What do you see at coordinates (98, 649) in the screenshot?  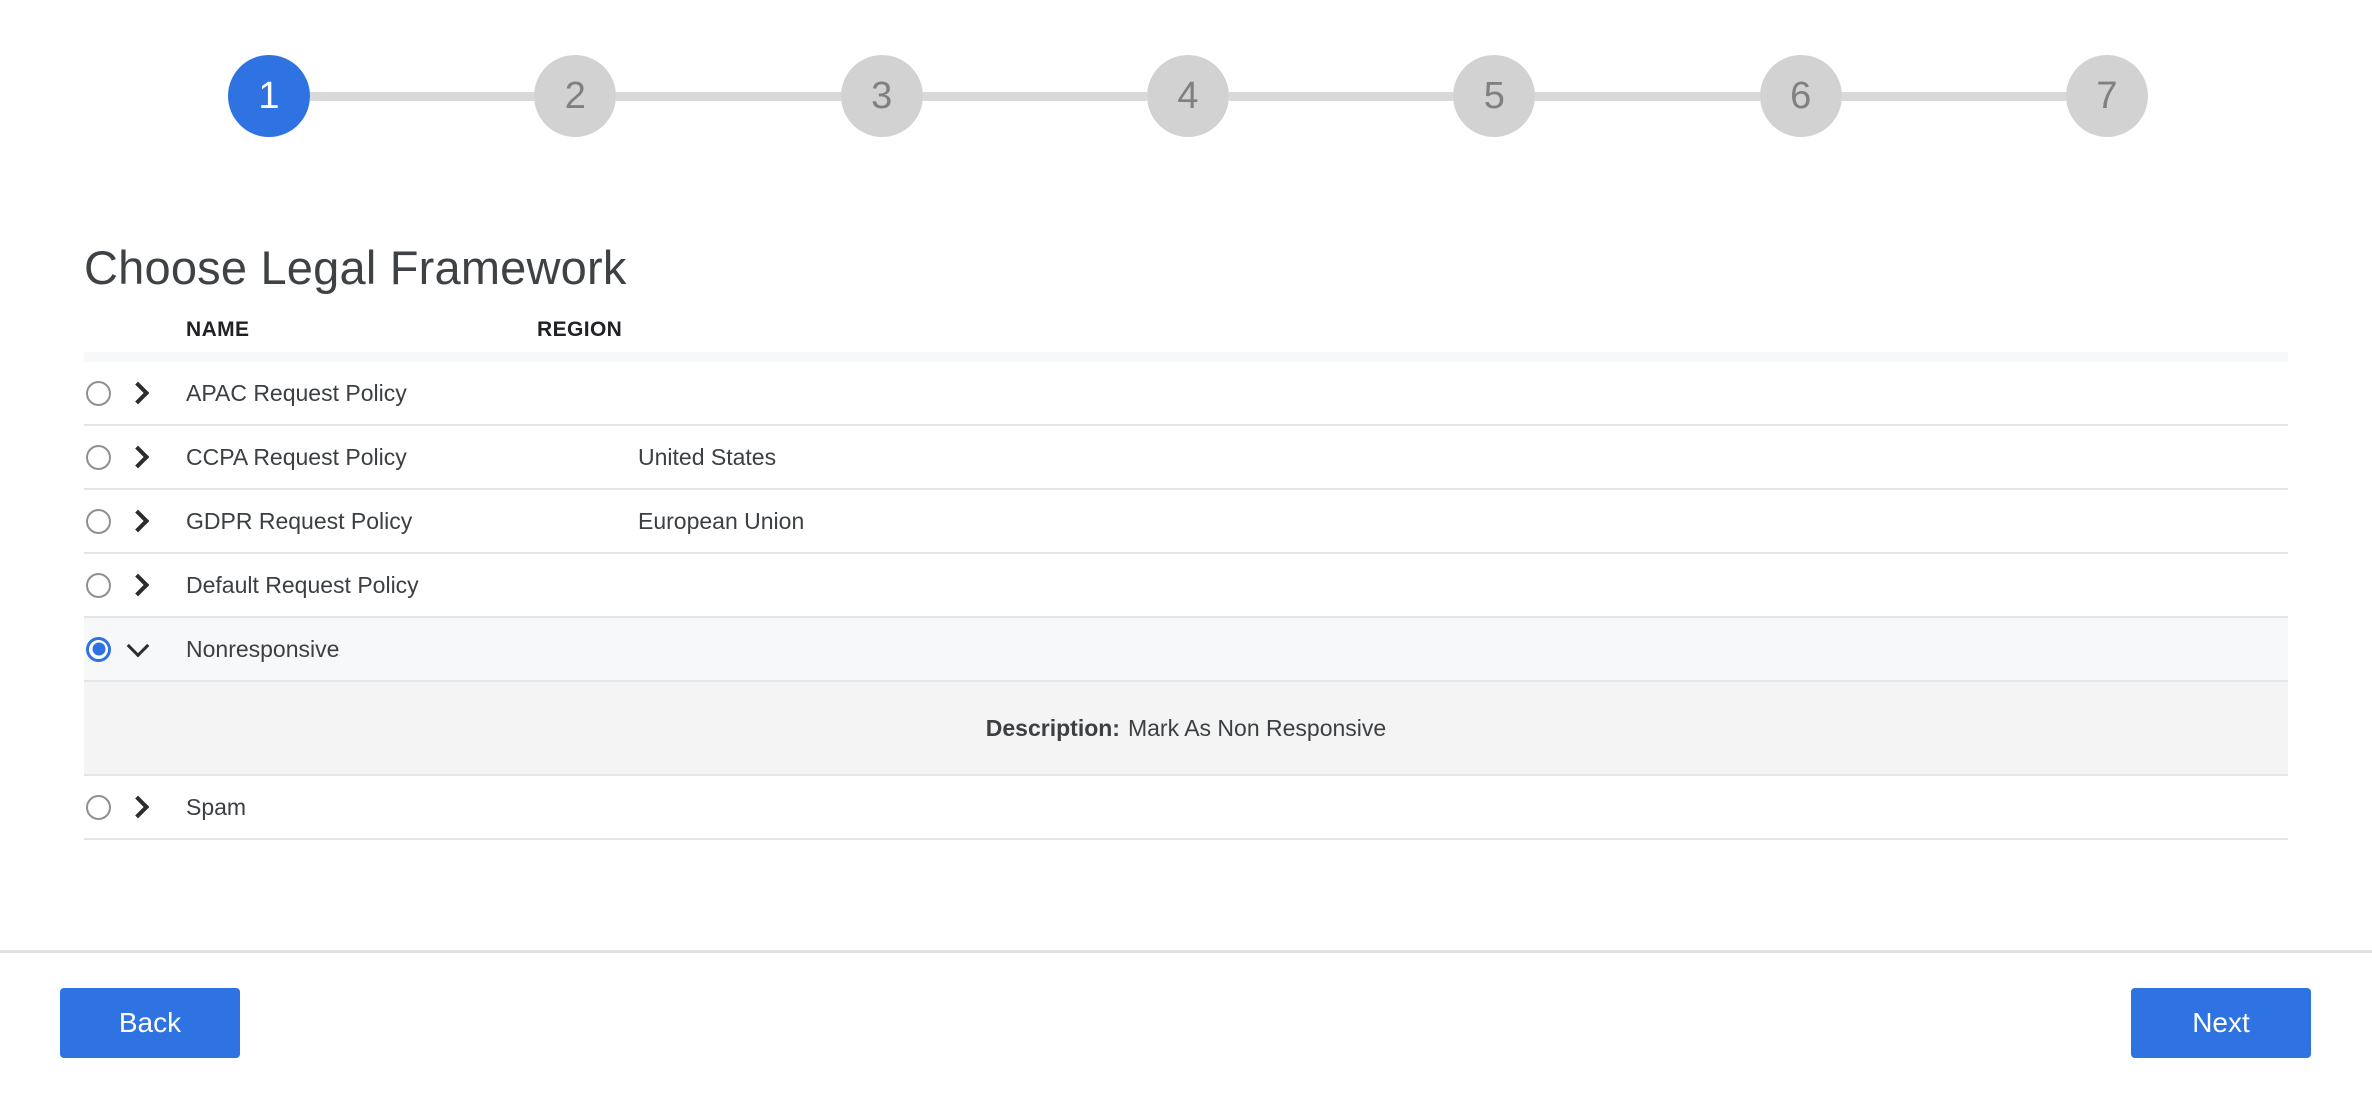 I see `radio-button-selected` at bounding box center [98, 649].